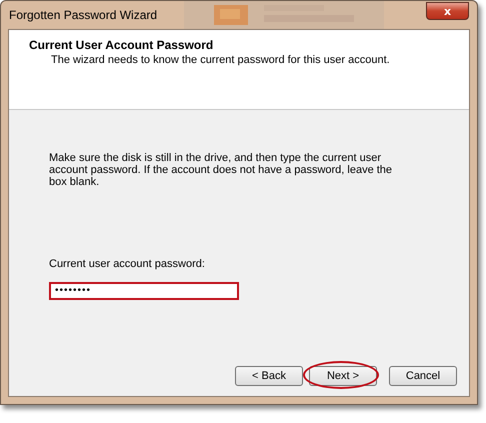 The image size is (486, 423). I want to click on wizard-button: Cancel, so click(423, 376).